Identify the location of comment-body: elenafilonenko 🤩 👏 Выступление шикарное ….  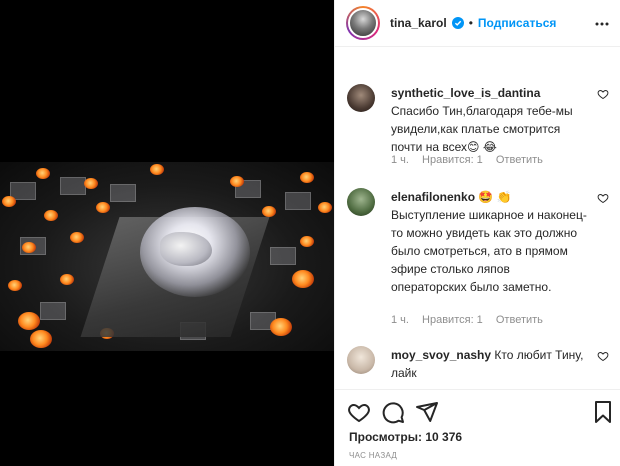
(489, 242).